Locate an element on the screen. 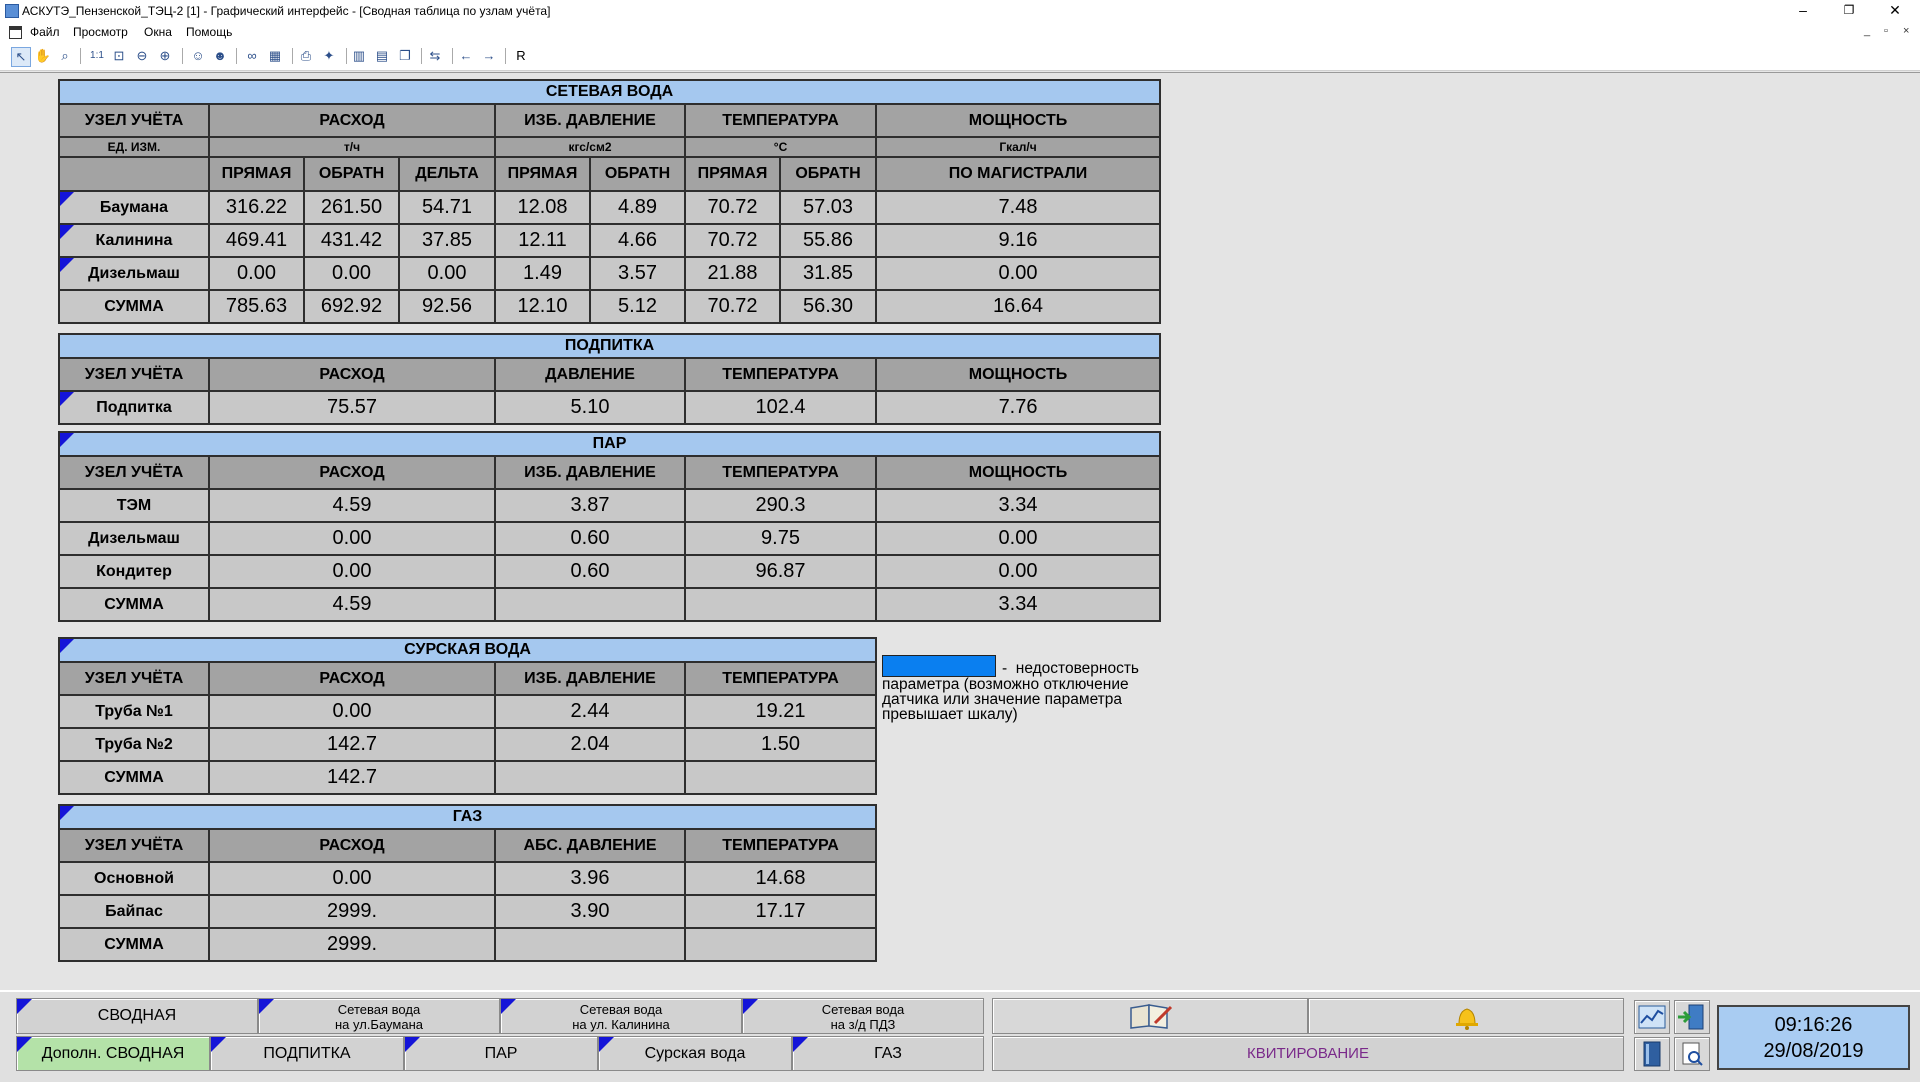 The image size is (1920, 1082). toolbar-separator is located at coordinates (452, 56).